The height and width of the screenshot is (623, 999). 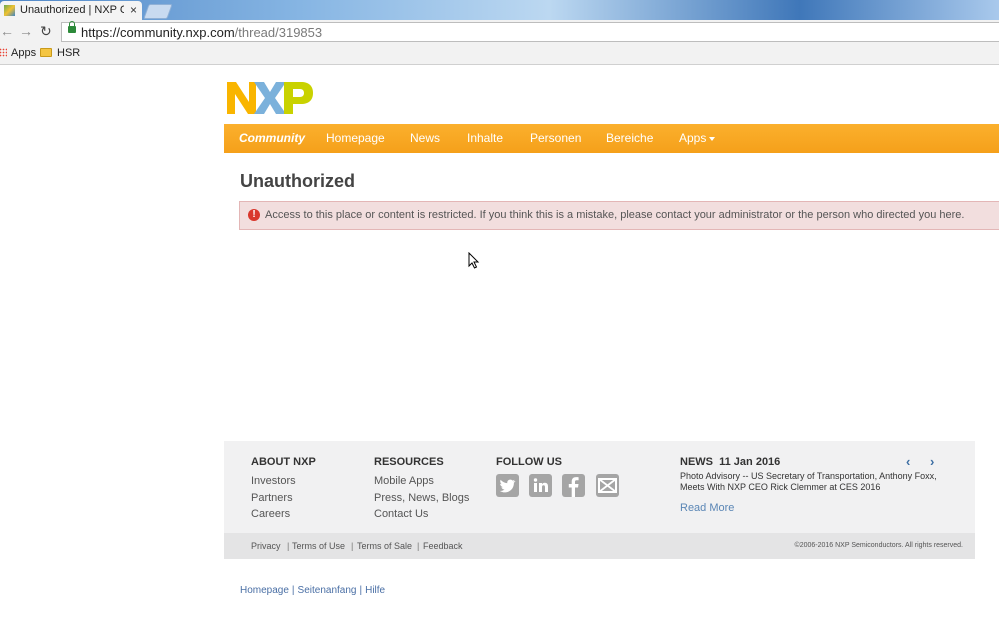 I want to click on footer-link-privacy: Privacy, so click(x=266, y=546).